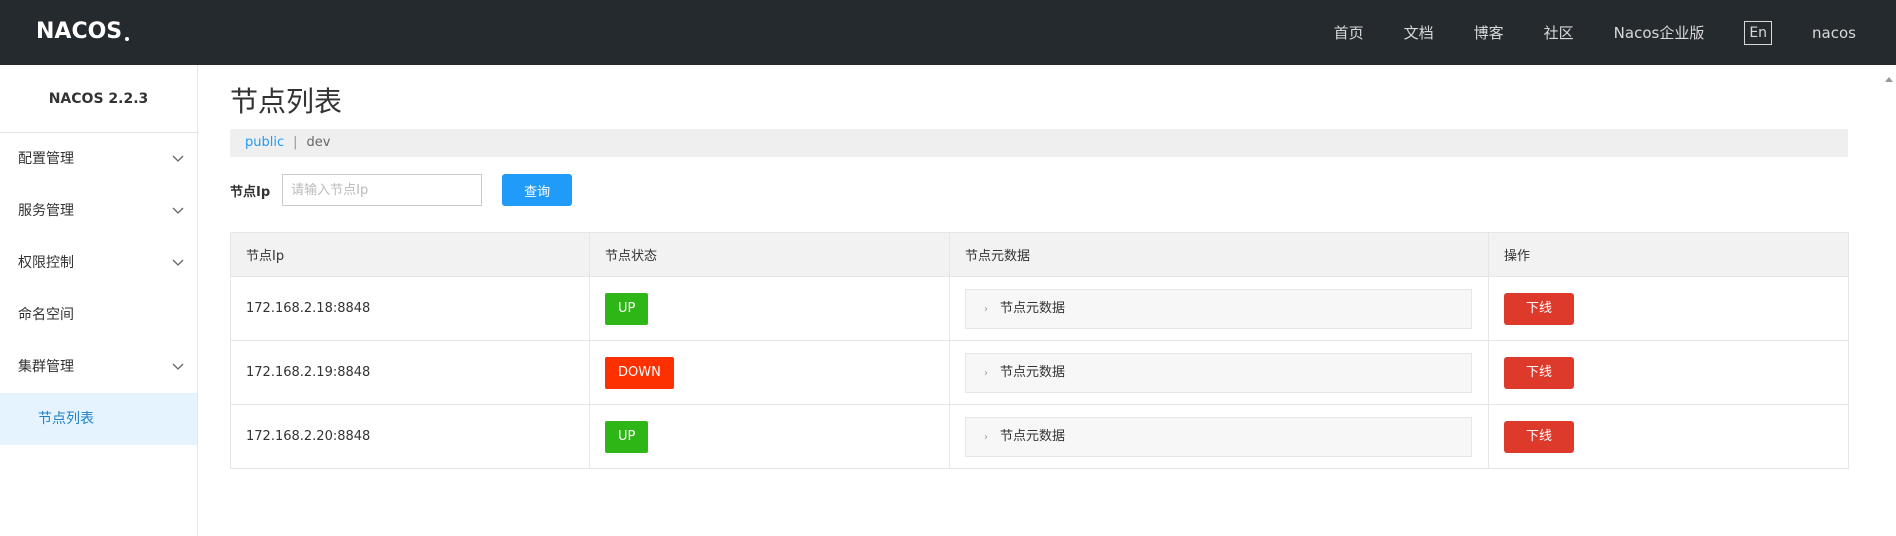 Image resolution: width=1896 pixels, height=536 pixels. Describe the element at coordinates (1758, 32) in the screenshot. I see `language-toggle: En` at that location.